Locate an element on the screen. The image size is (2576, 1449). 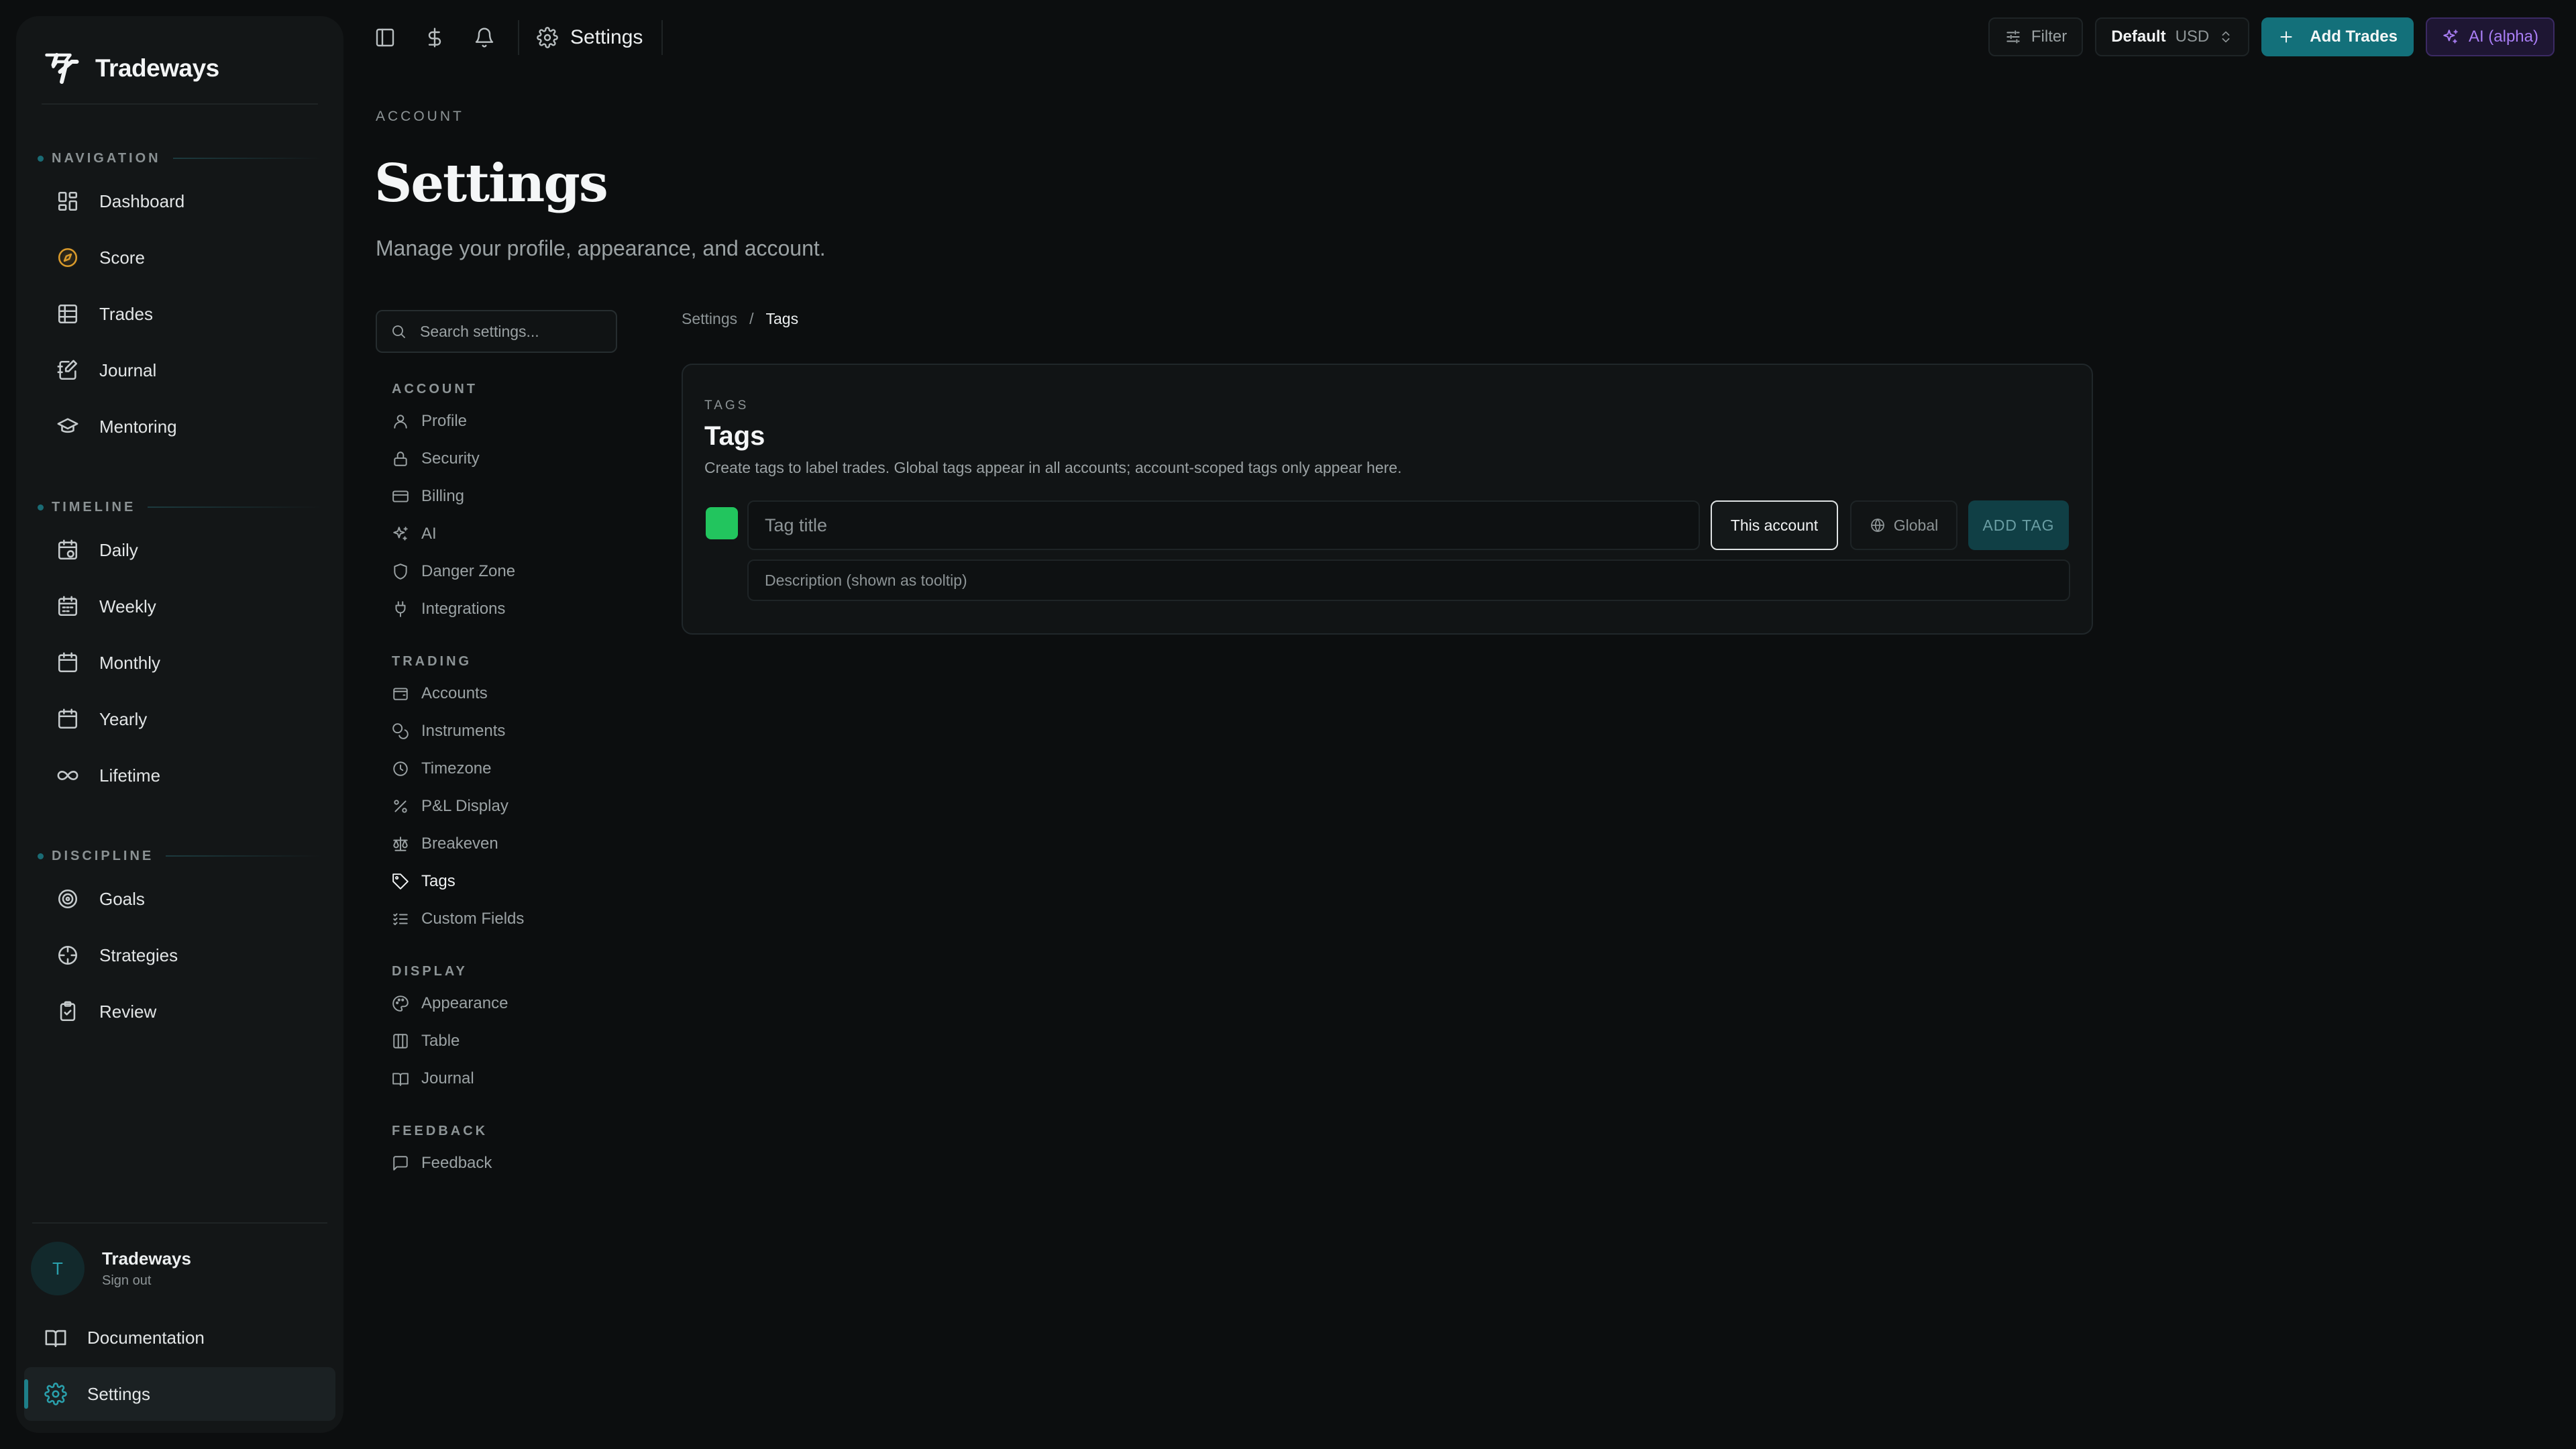
journal-icon is located at coordinates (67, 370).